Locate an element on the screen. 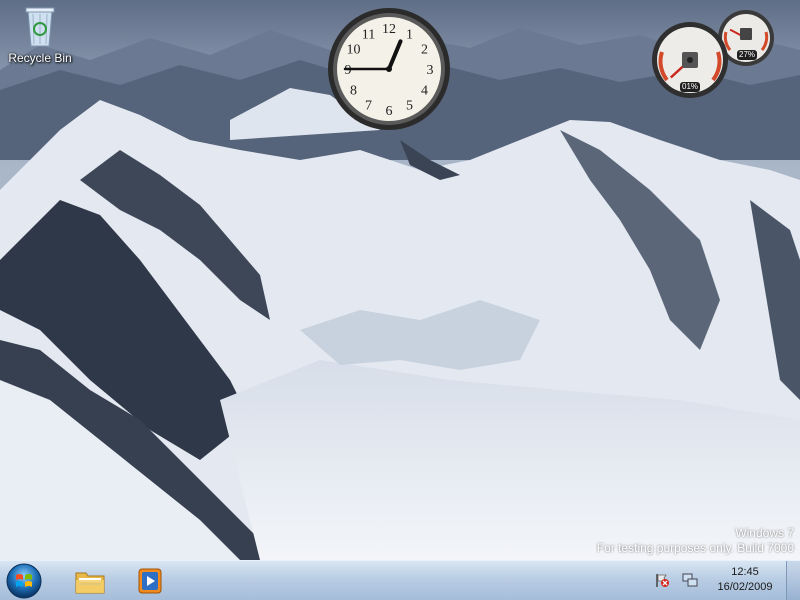 This screenshot has width=800, height=600. show-desktop-button is located at coordinates (793, 580).